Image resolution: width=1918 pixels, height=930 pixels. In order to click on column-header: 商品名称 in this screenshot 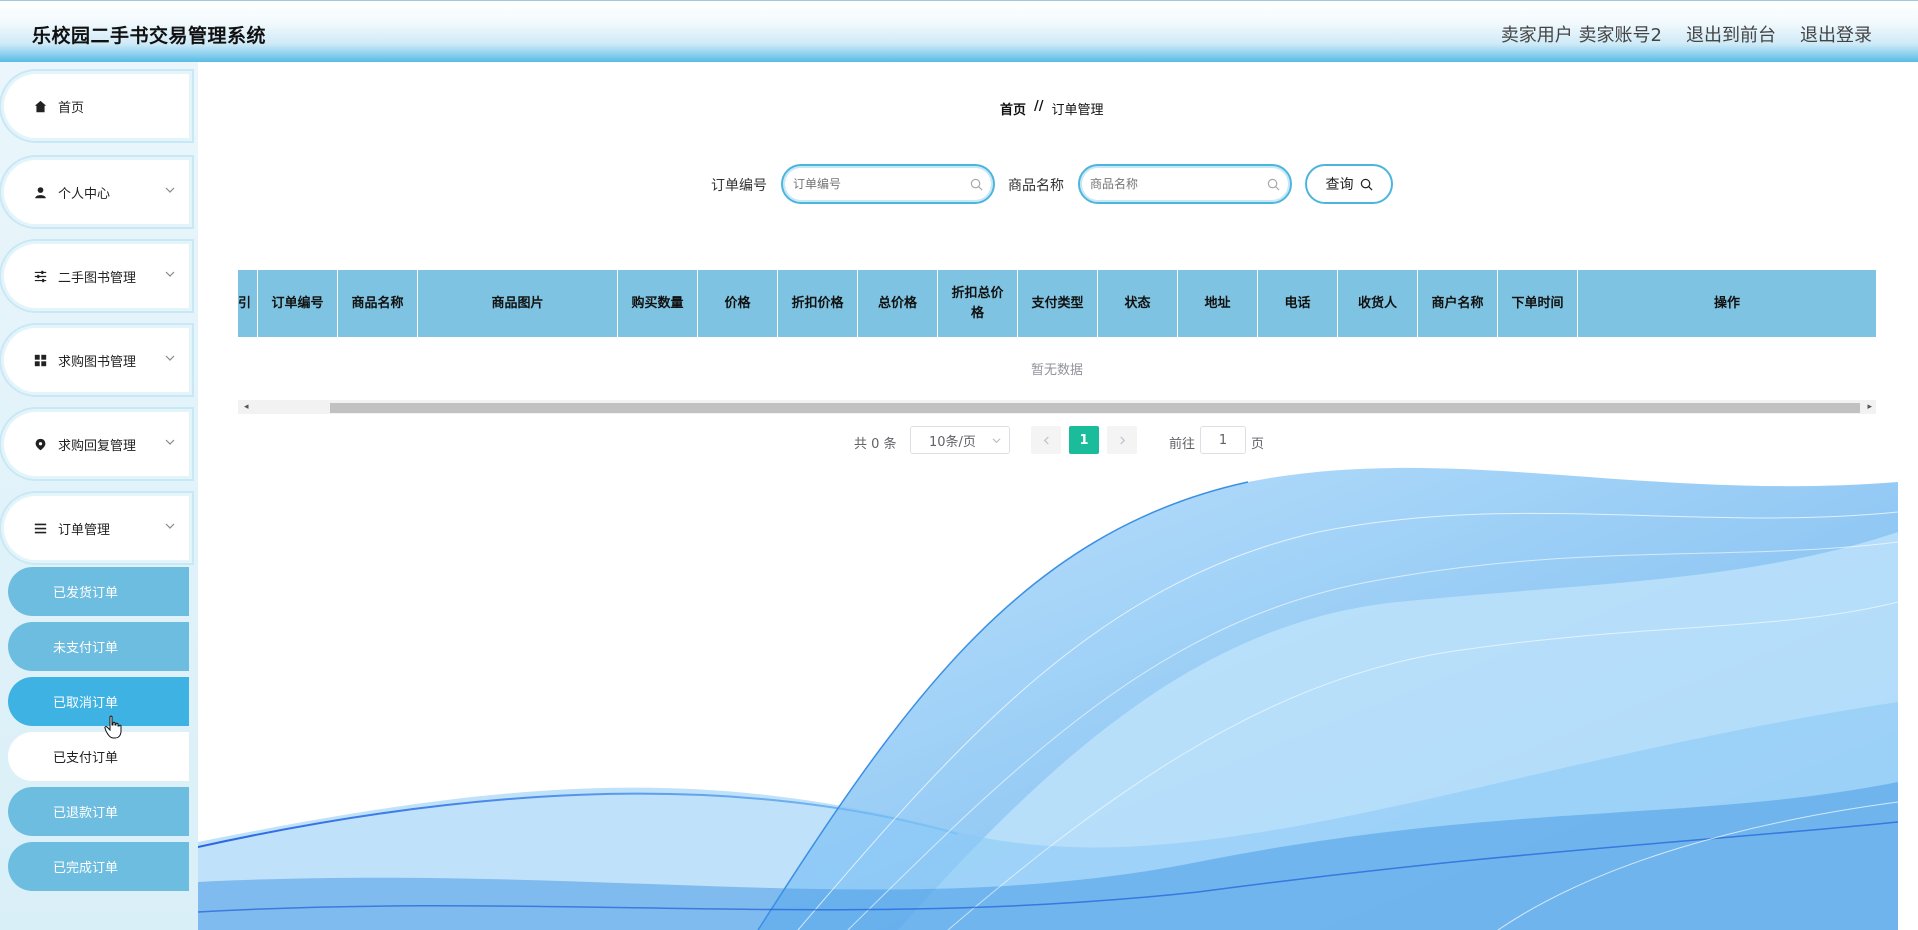, I will do `click(378, 303)`.